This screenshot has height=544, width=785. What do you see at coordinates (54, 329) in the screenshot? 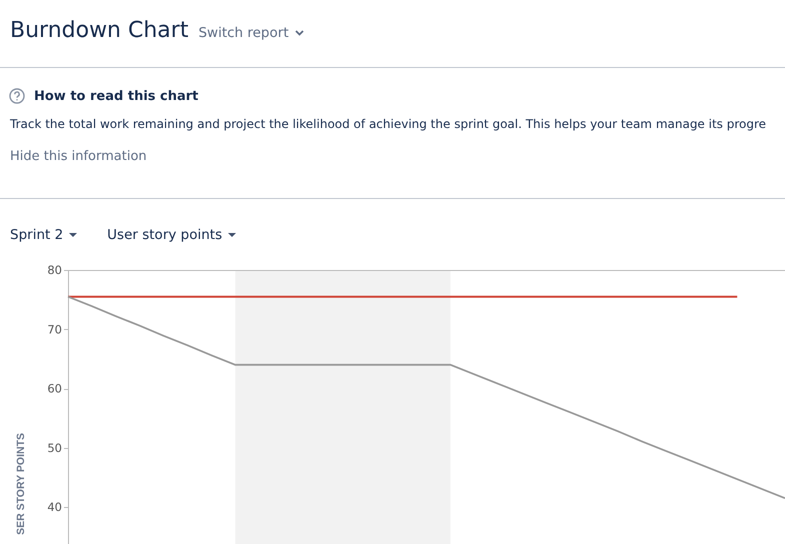
I see `axis-tick-label: 70` at bounding box center [54, 329].